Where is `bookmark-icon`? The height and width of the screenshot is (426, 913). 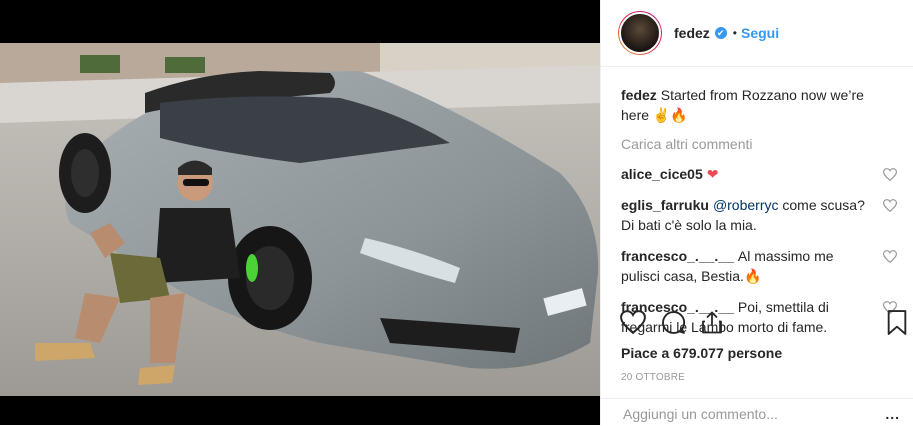
bookmark-icon is located at coordinates (897, 322).